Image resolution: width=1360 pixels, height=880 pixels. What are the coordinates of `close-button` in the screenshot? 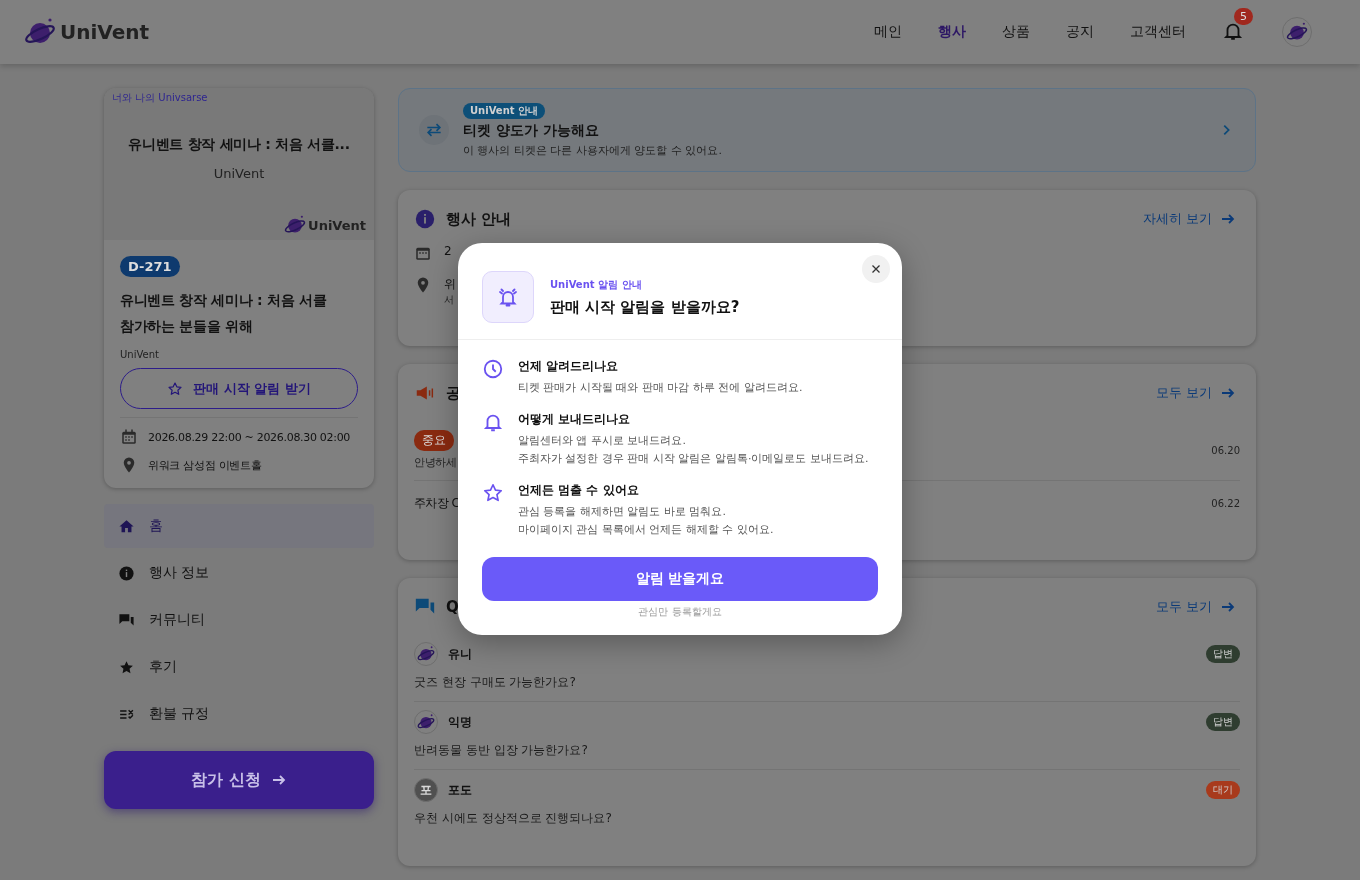 It's located at (876, 269).